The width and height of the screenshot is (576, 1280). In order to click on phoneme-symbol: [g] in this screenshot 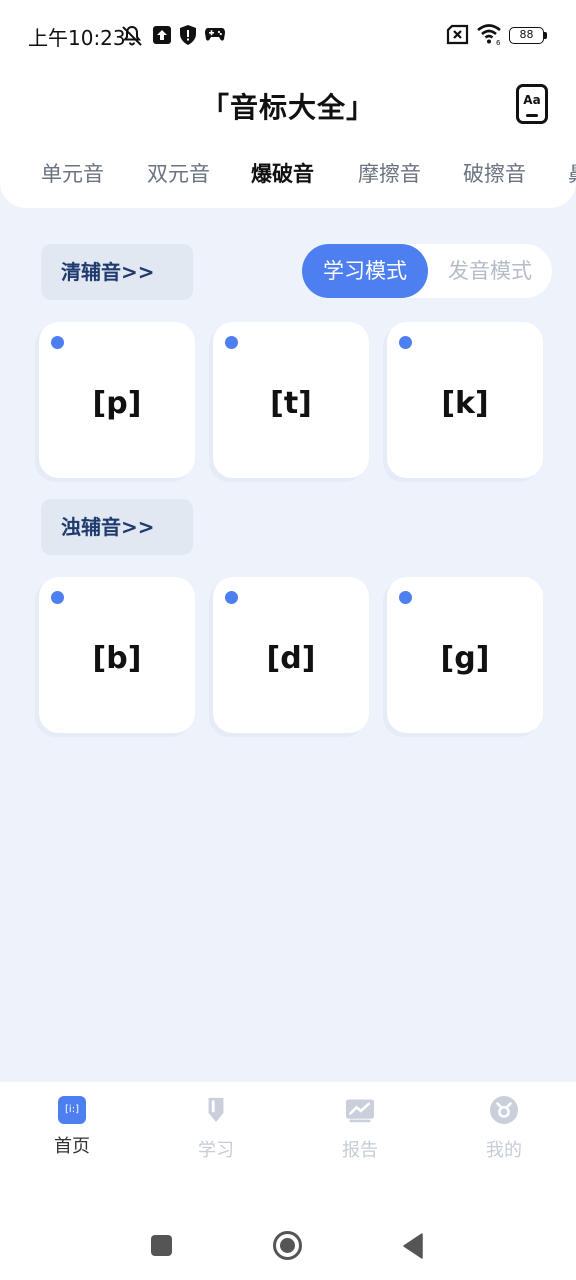, I will do `click(465, 658)`.